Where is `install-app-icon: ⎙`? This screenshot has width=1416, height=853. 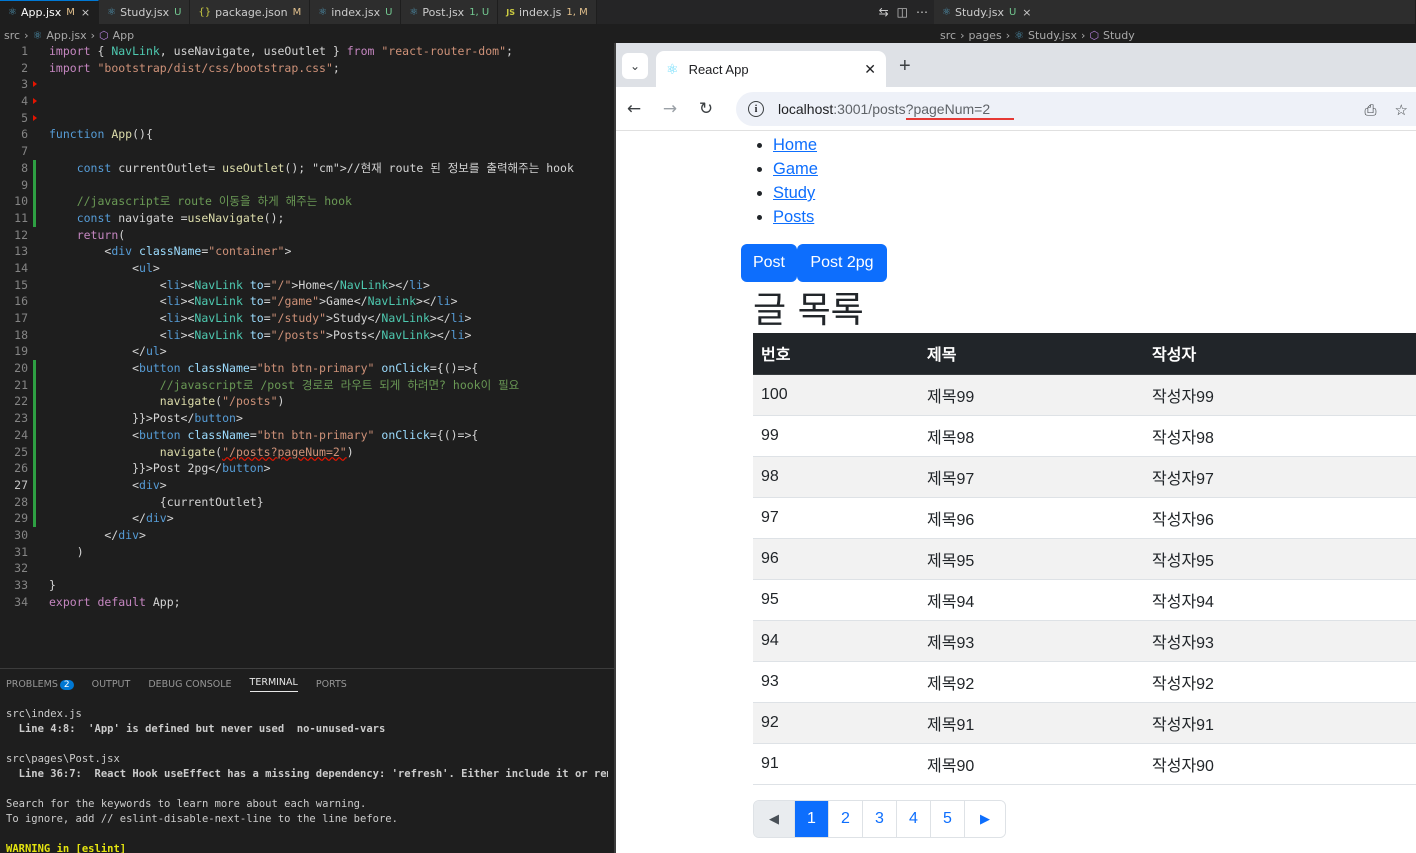 install-app-icon: ⎙ is located at coordinates (1371, 110).